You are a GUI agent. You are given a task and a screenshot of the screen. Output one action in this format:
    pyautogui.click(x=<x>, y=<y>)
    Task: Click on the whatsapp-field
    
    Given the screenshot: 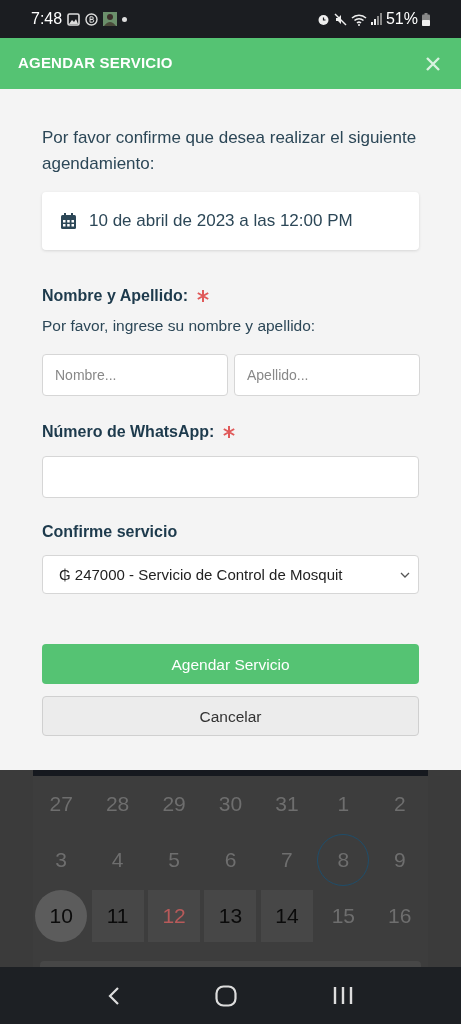 What is the action you would take?
    pyautogui.click(x=230, y=477)
    